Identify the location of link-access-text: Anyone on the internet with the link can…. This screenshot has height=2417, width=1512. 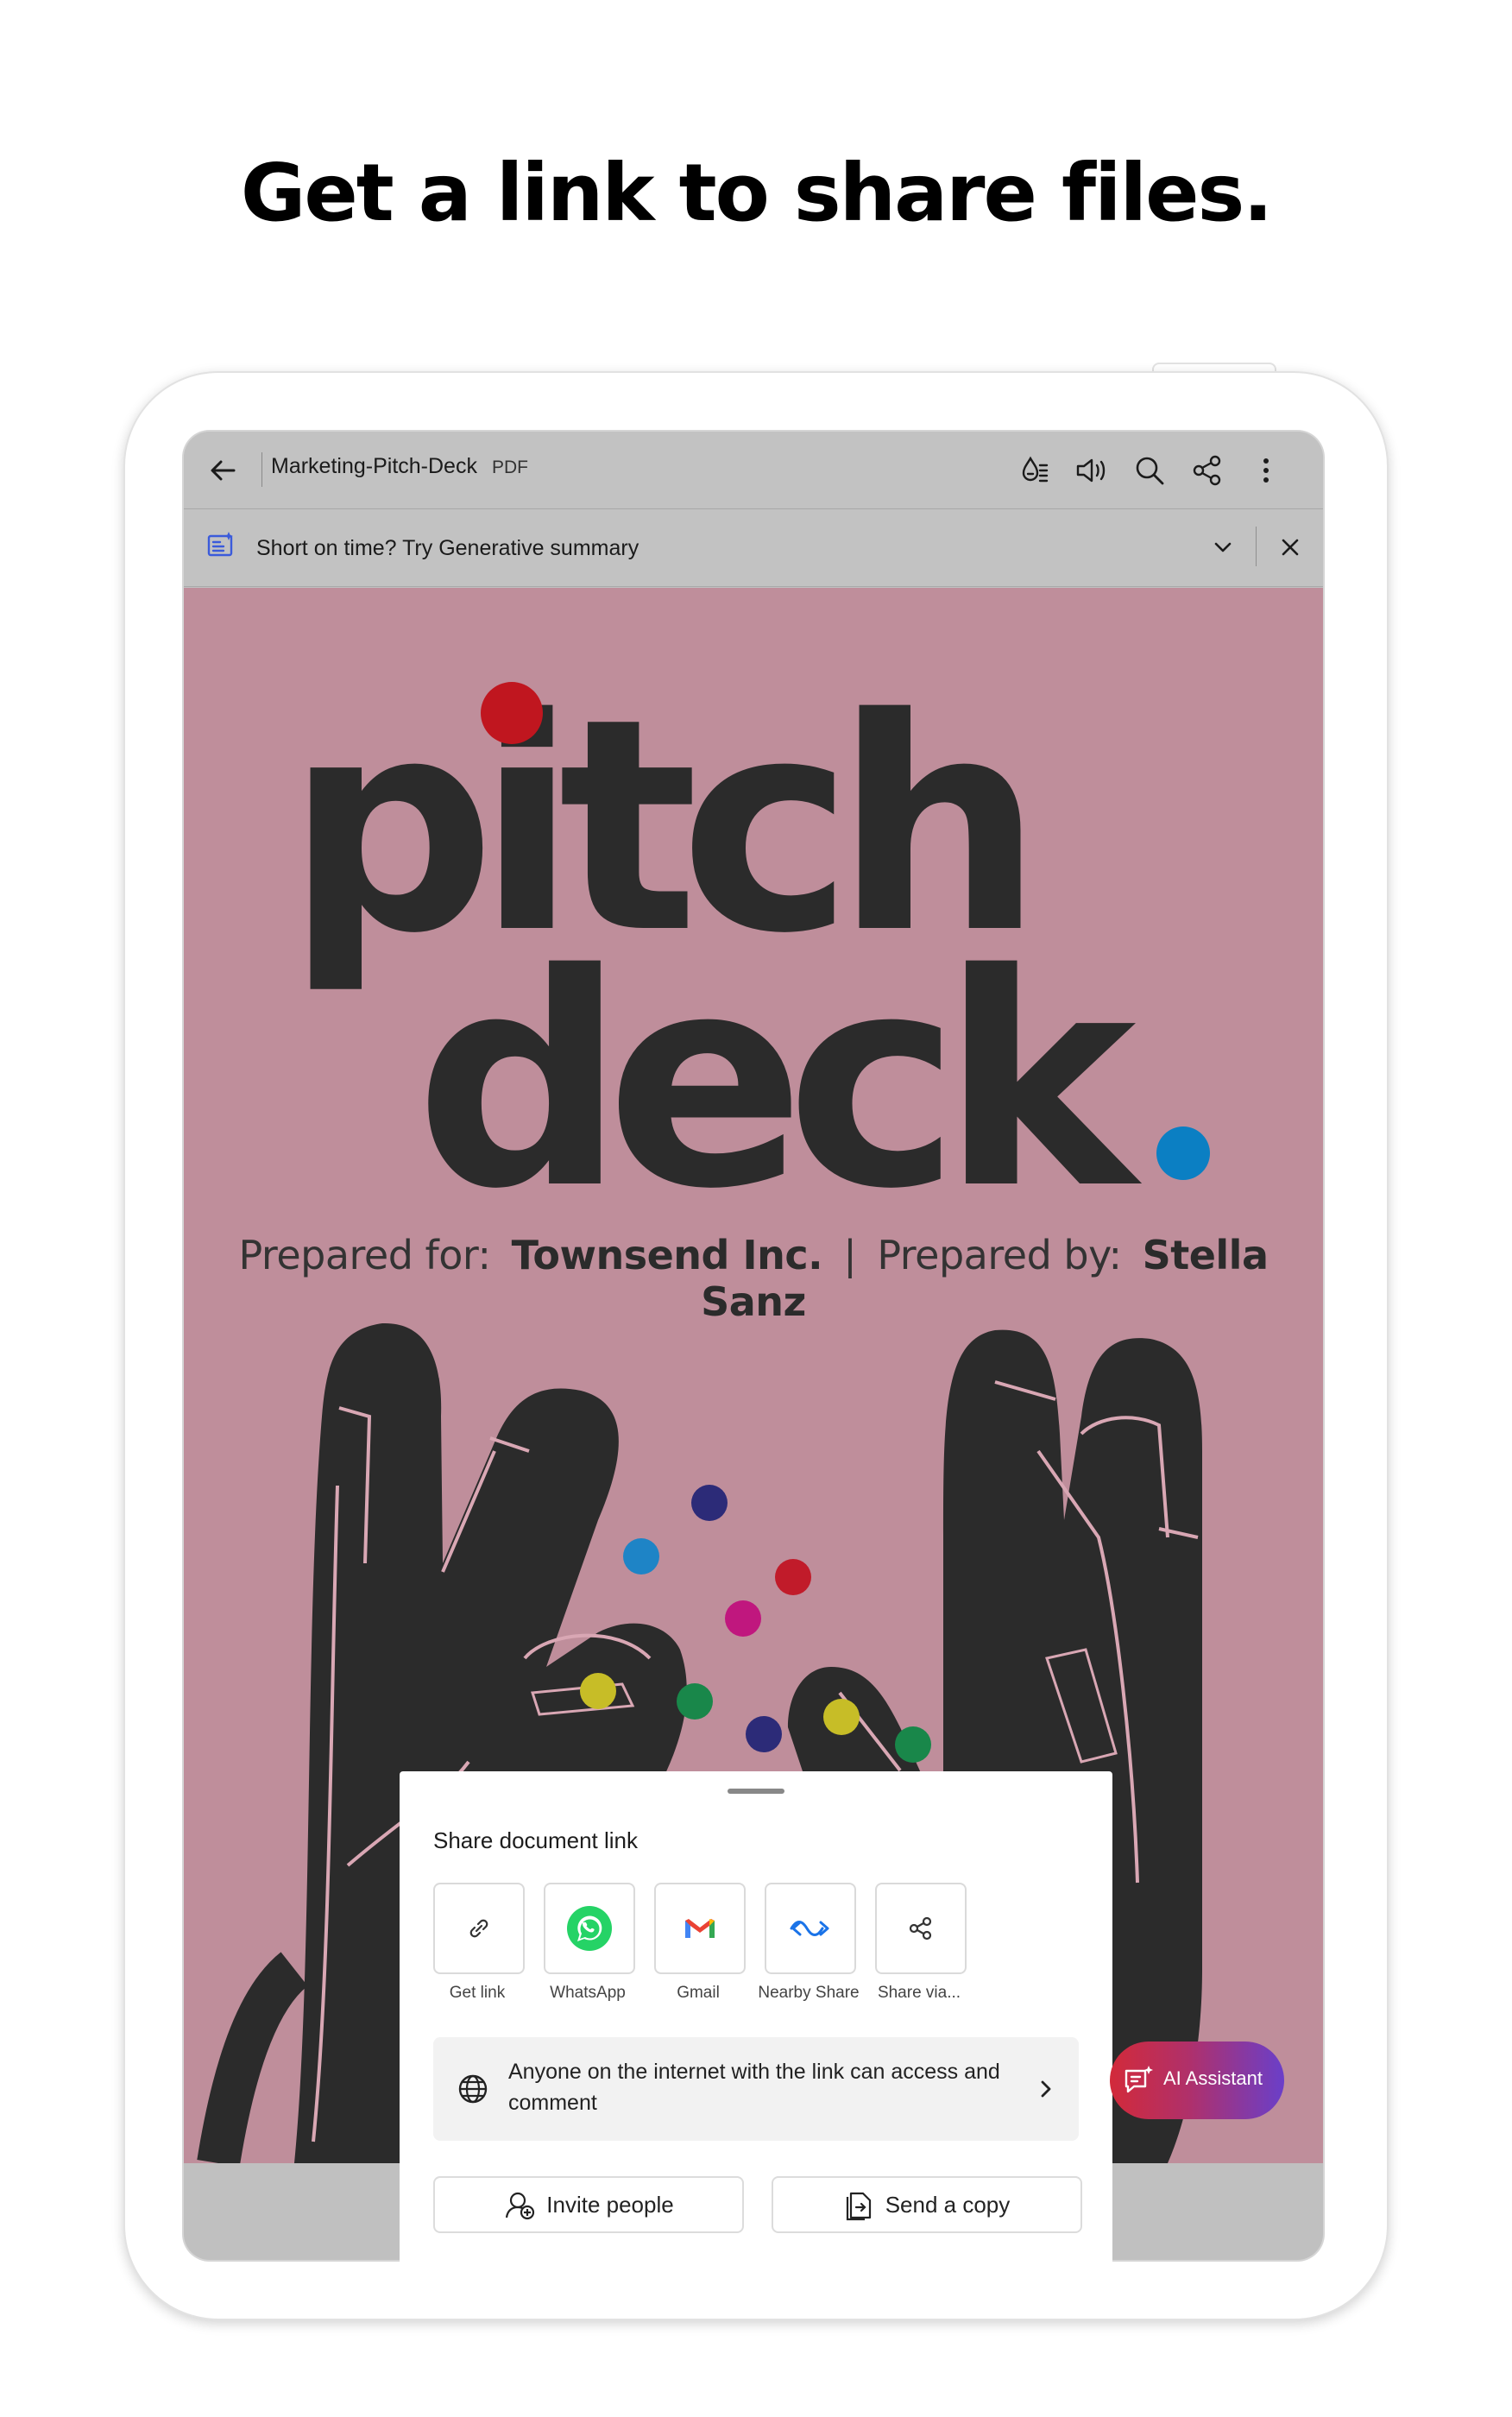
(754, 2087).